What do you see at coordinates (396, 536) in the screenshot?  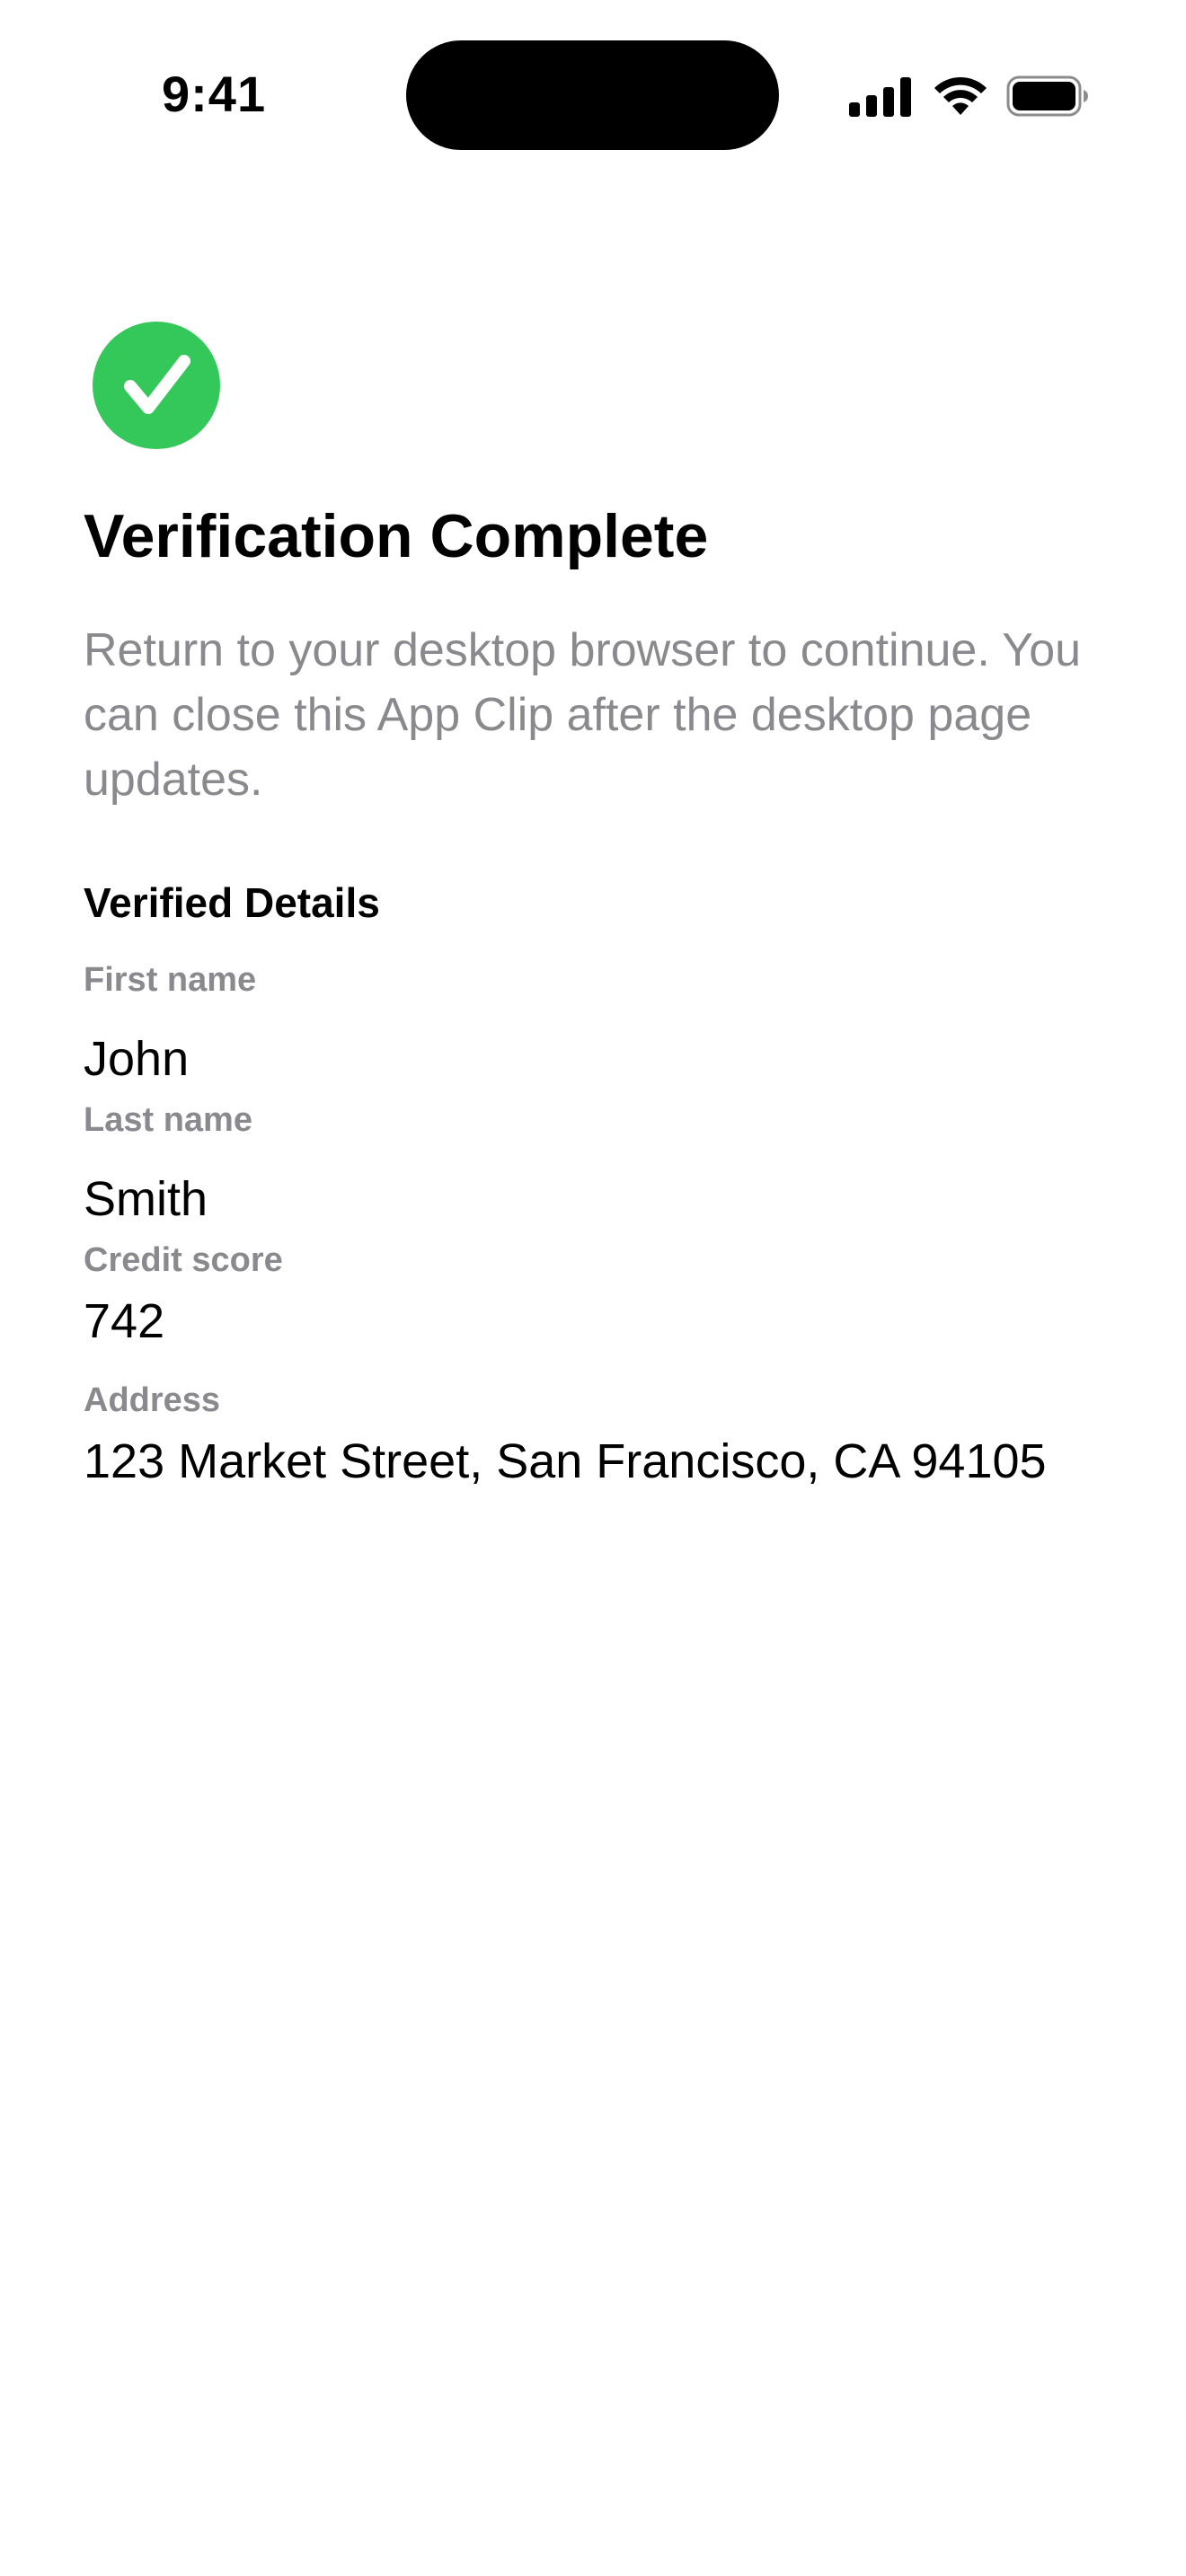 I see `page-title: Verification Complete` at bounding box center [396, 536].